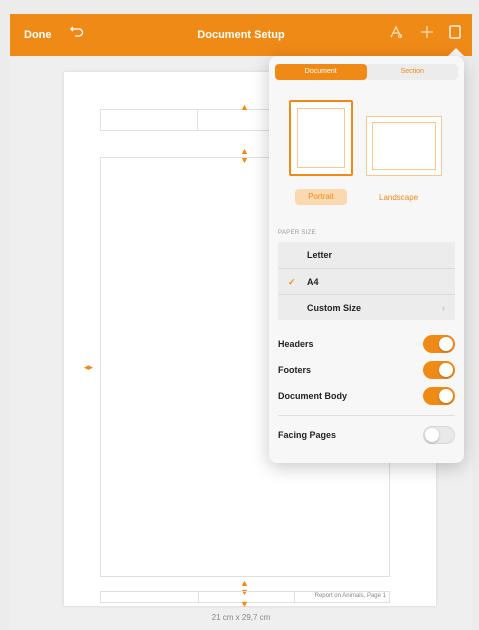  I want to click on paper-size-list: Letter ✓ A4 Custom Size ›, so click(366, 281).